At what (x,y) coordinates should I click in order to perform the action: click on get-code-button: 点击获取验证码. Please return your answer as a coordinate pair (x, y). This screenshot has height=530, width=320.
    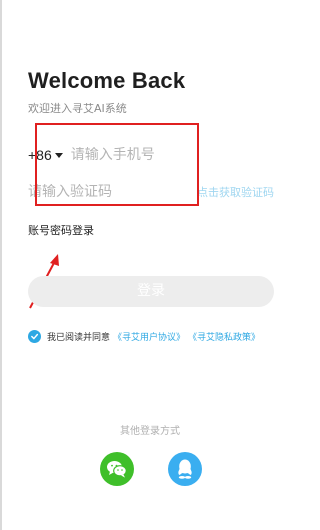
    Looking at the image, I should click on (235, 192).